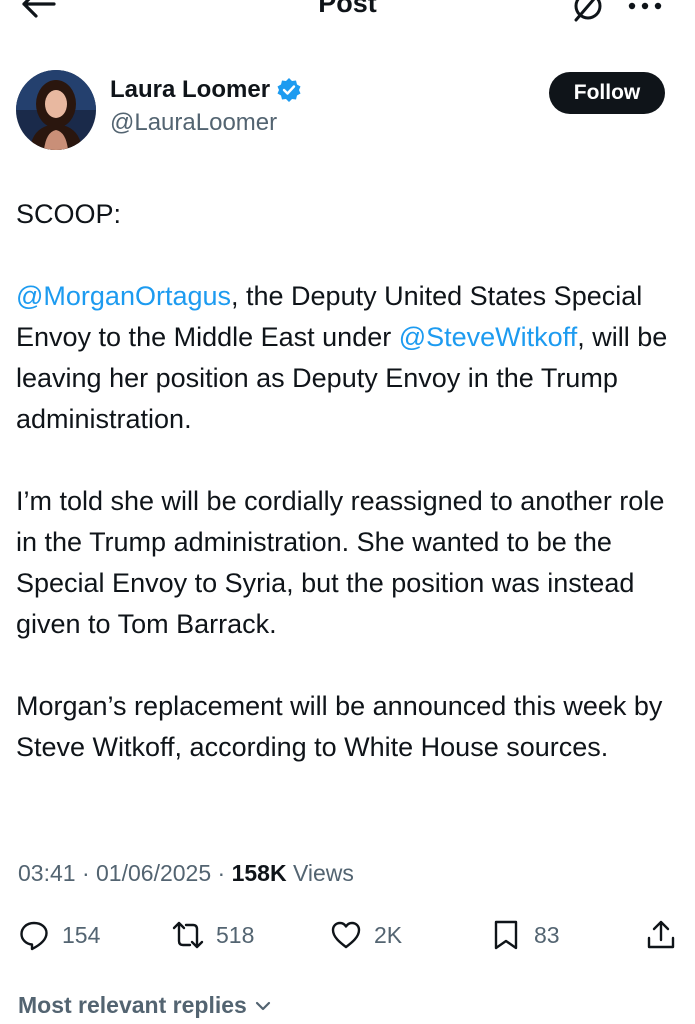 The width and height of the screenshot is (695, 1024). I want to click on author-name-text: Laura Loomer, so click(190, 89).